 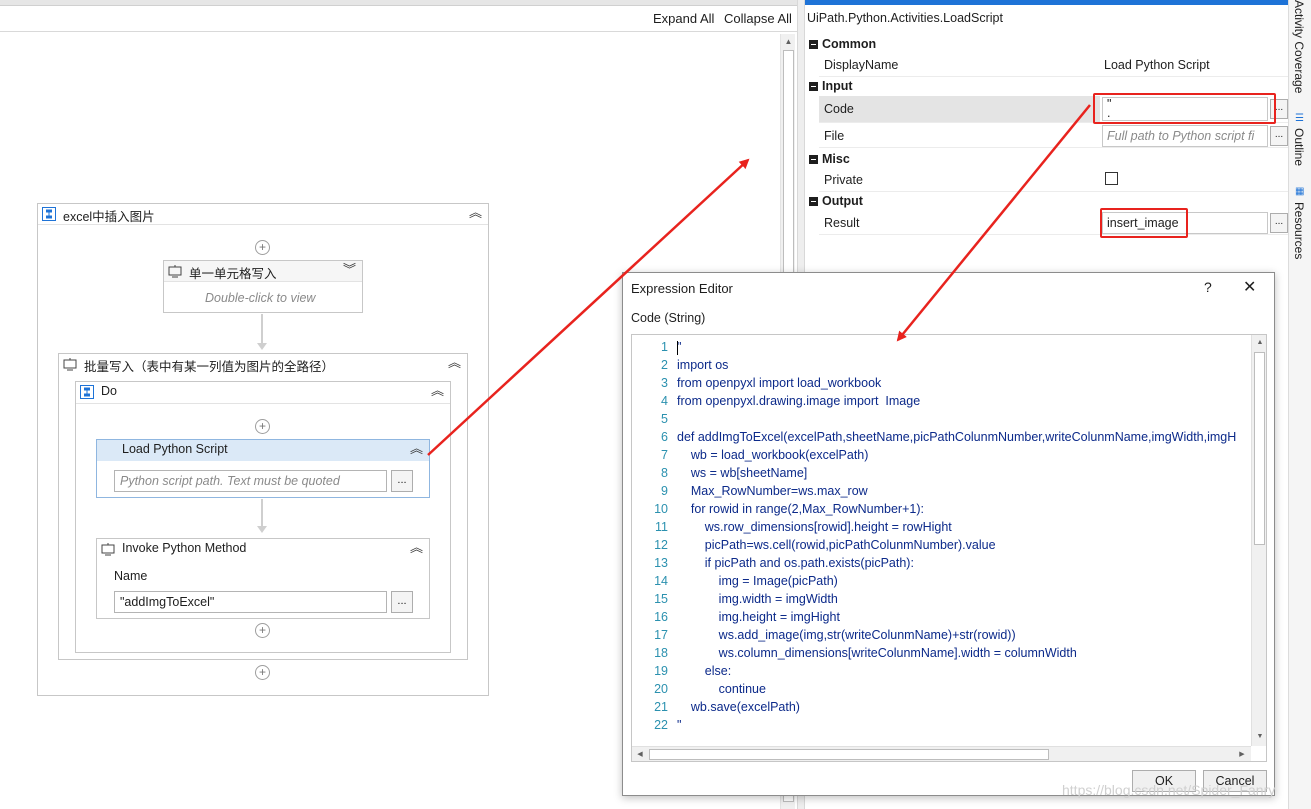 What do you see at coordinates (1299, 147) in the screenshot?
I see `tab-outline: Outline` at bounding box center [1299, 147].